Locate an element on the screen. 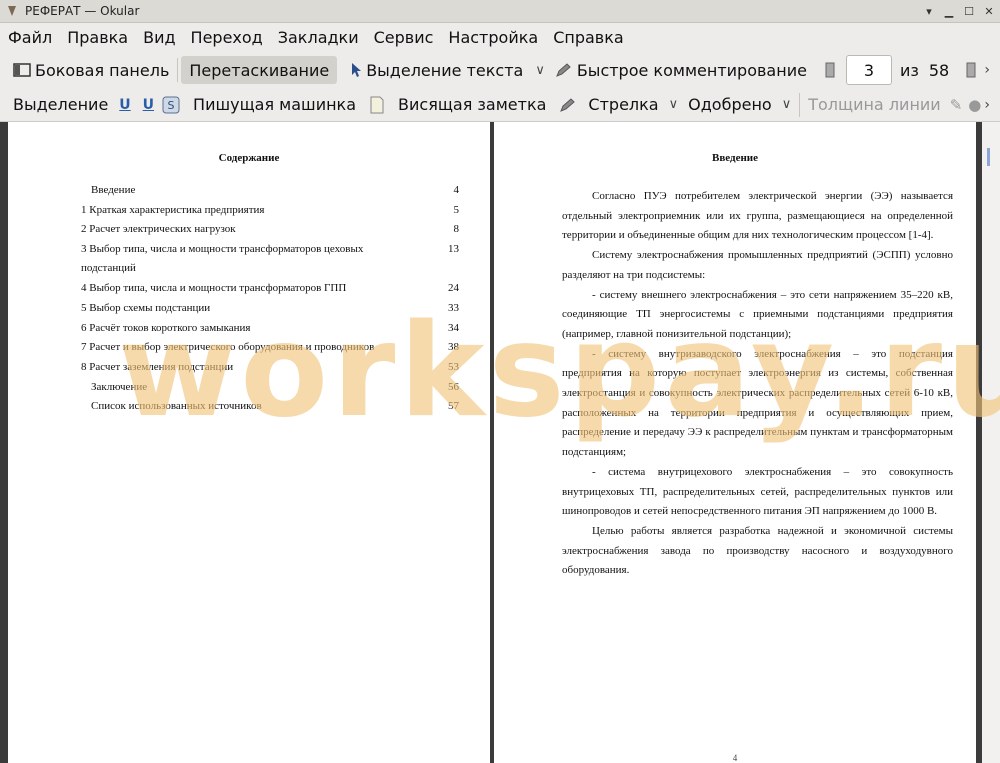  arrow-button: Стрелка ∨ is located at coordinates (633, 105).